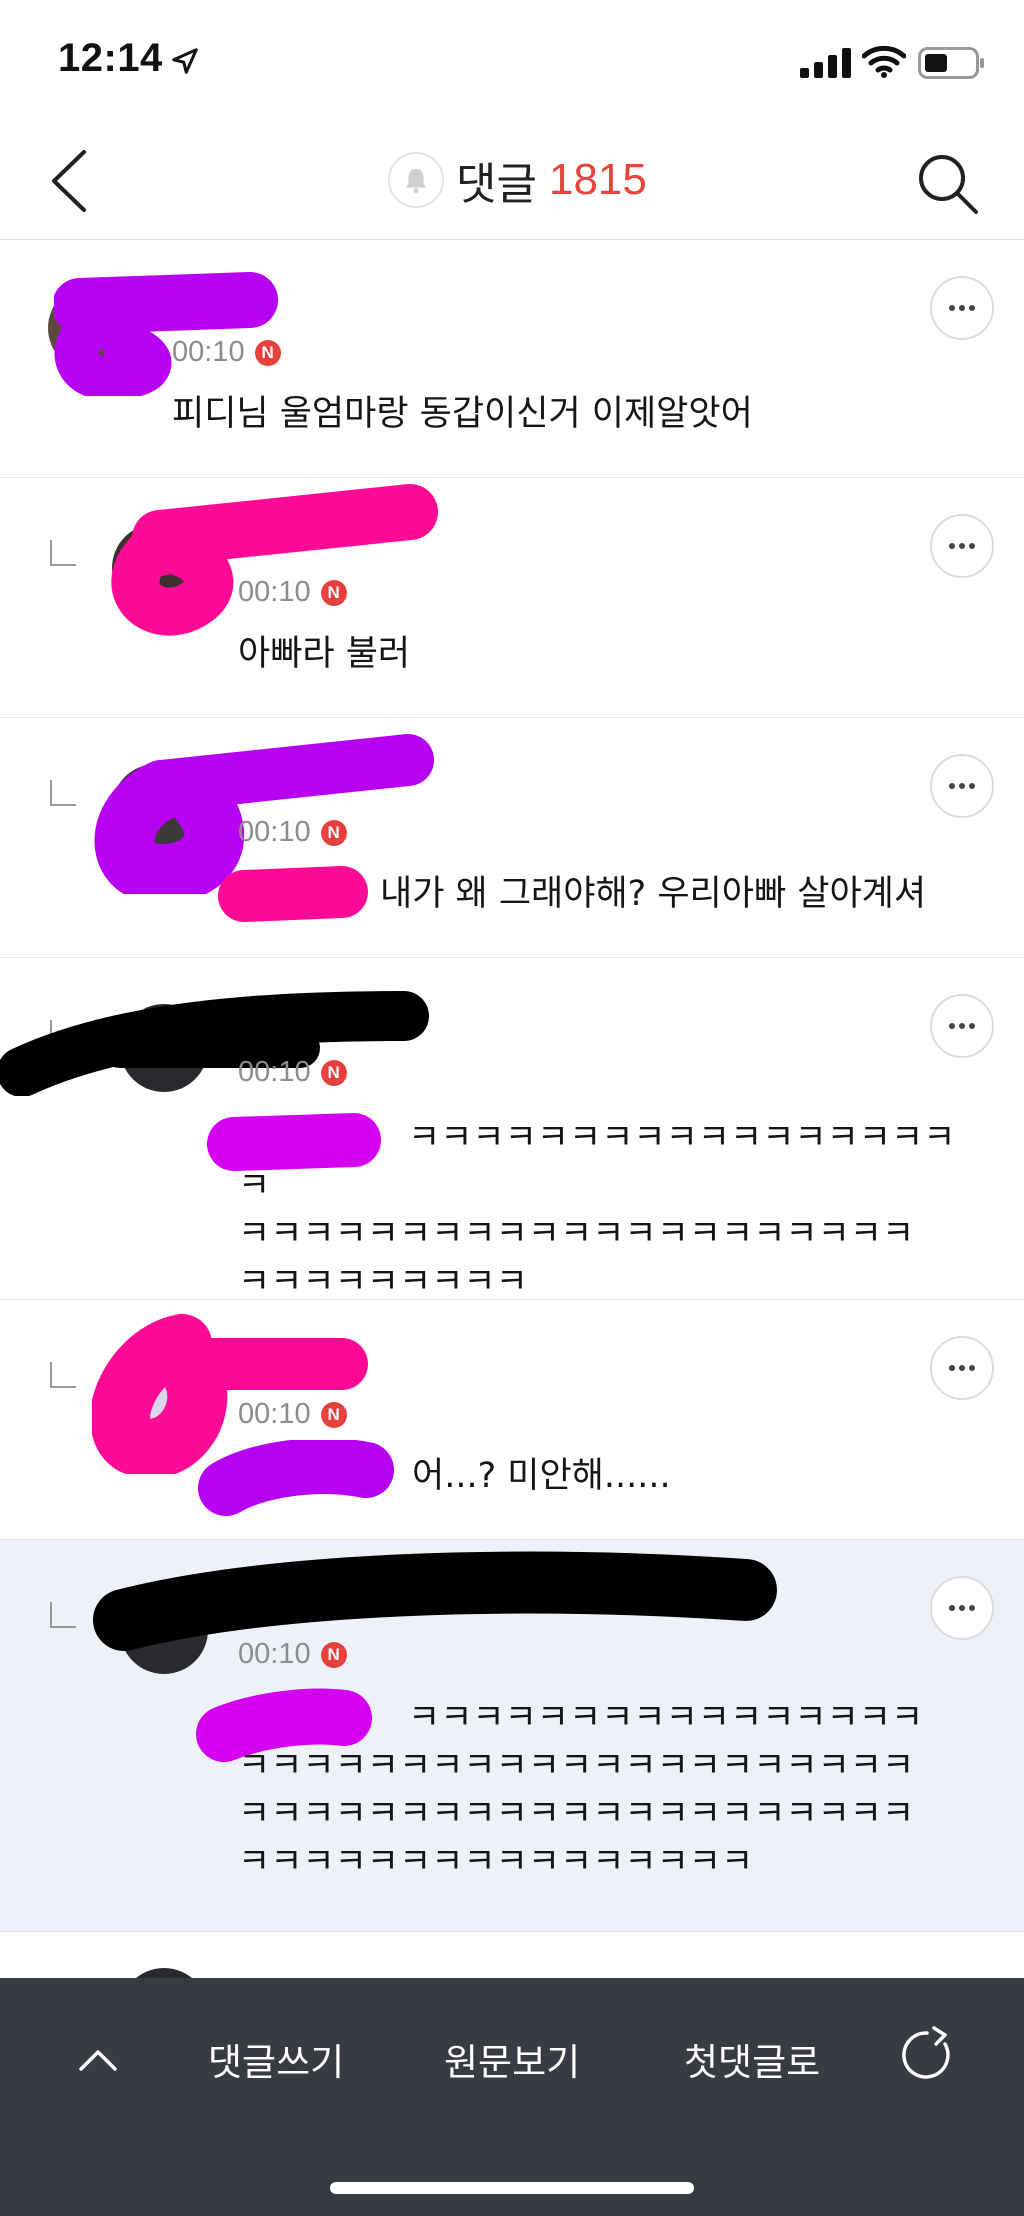 The width and height of the screenshot is (1024, 2216). Describe the element at coordinates (324, 654) in the screenshot. I see `comment-text: 아빠라 불러` at that location.